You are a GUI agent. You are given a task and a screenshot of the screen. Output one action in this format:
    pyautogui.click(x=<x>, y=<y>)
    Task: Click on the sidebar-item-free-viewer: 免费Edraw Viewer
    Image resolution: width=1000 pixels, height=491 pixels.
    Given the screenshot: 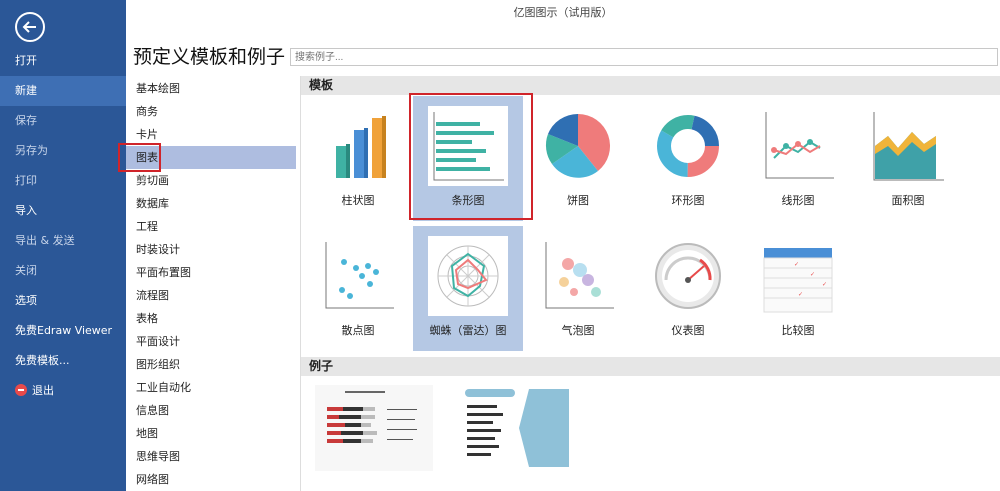 What is the action you would take?
    pyautogui.click(x=63, y=331)
    